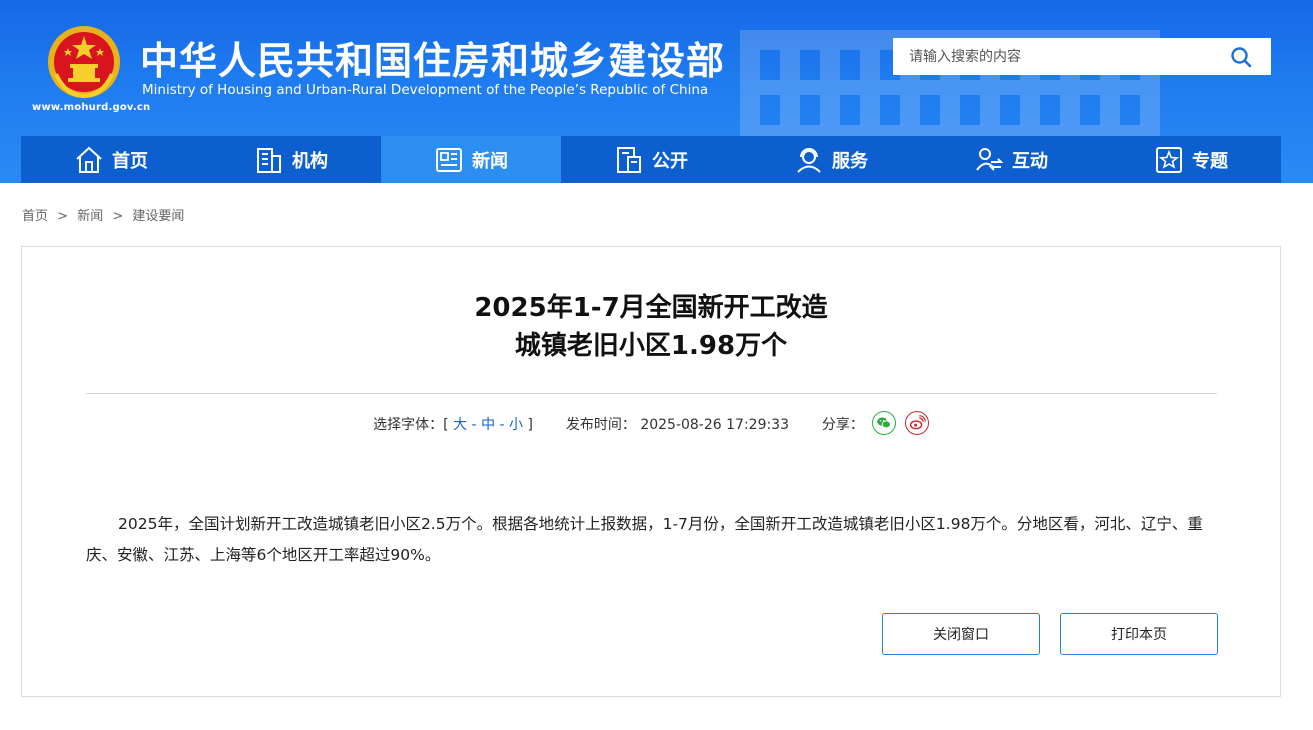 The image size is (1313, 730). What do you see at coordinates (651, 346) in the screenshot?
I see `article-title-line2: 城镇老旧小区1.98万个` at bounding box center [651, 346].